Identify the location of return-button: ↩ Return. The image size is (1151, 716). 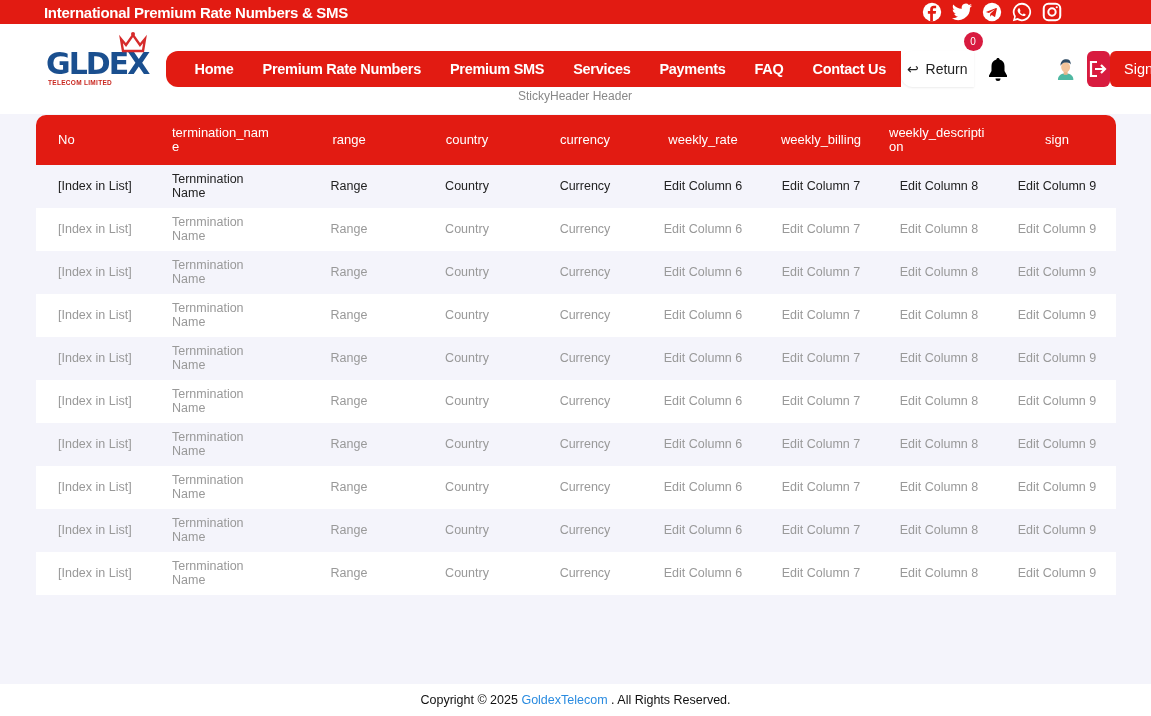
(937, 69).